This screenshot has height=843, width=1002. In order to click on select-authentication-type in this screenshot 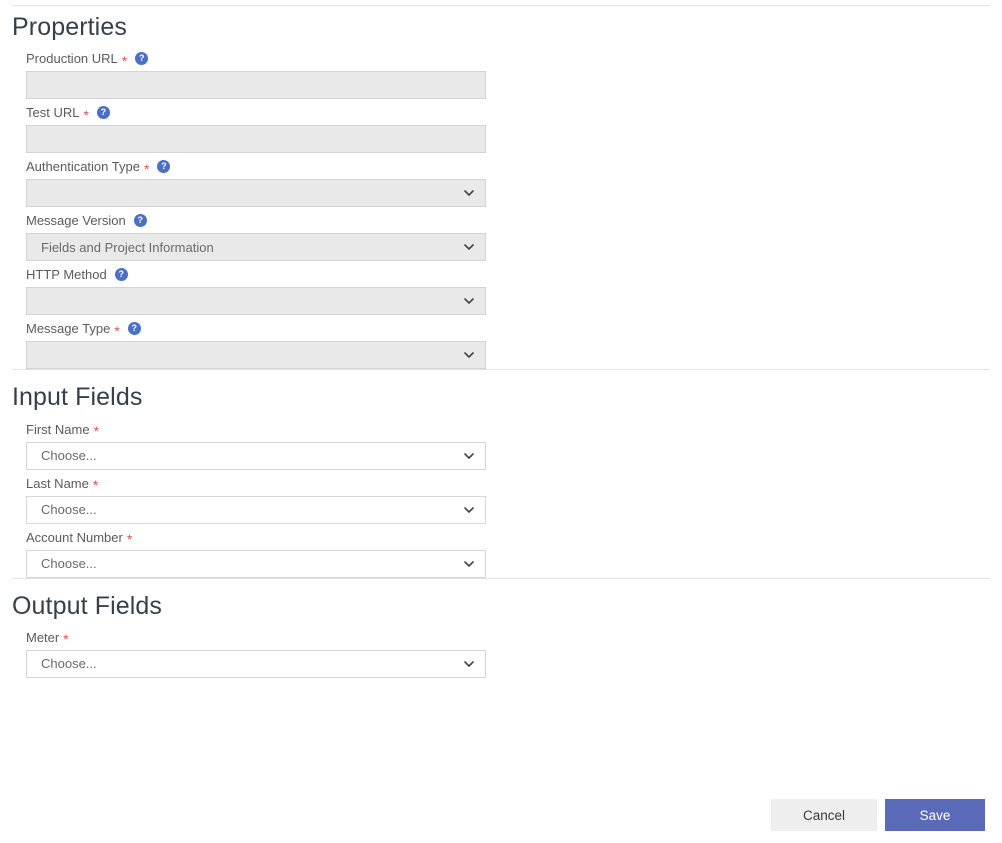, I will do `click(256, 193)`.